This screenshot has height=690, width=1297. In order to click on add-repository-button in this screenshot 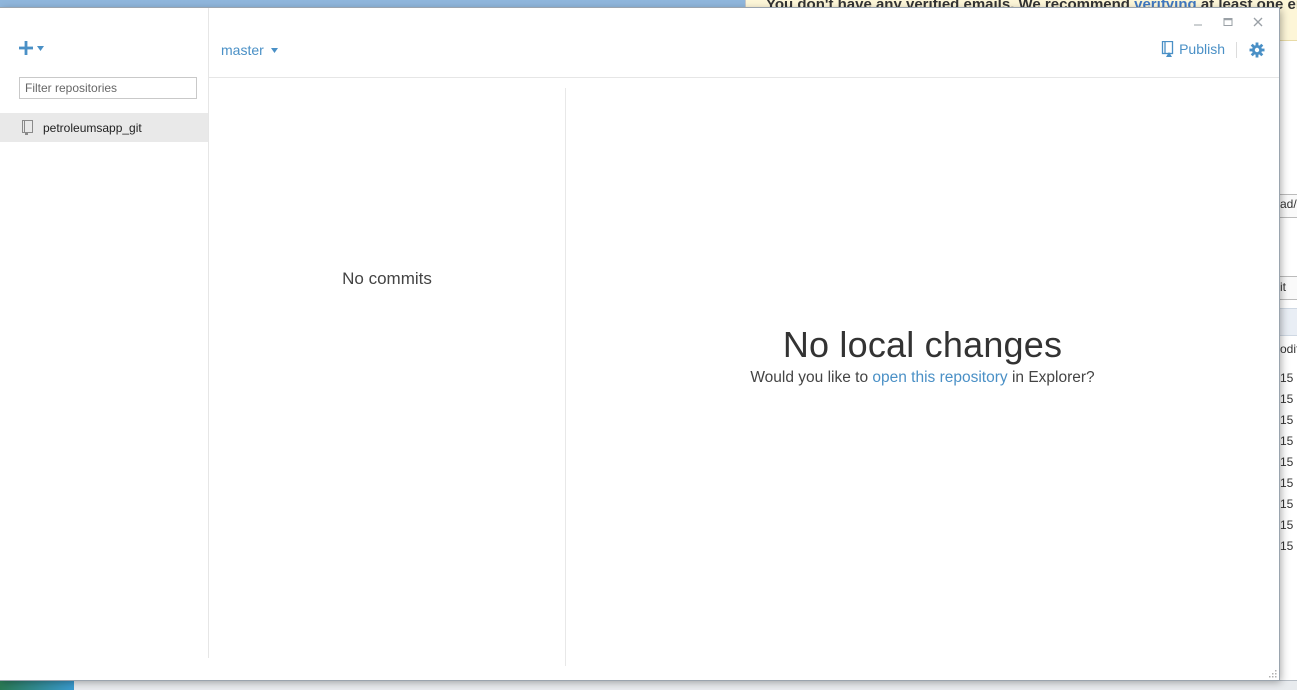, I will do `click(31, 48)`.